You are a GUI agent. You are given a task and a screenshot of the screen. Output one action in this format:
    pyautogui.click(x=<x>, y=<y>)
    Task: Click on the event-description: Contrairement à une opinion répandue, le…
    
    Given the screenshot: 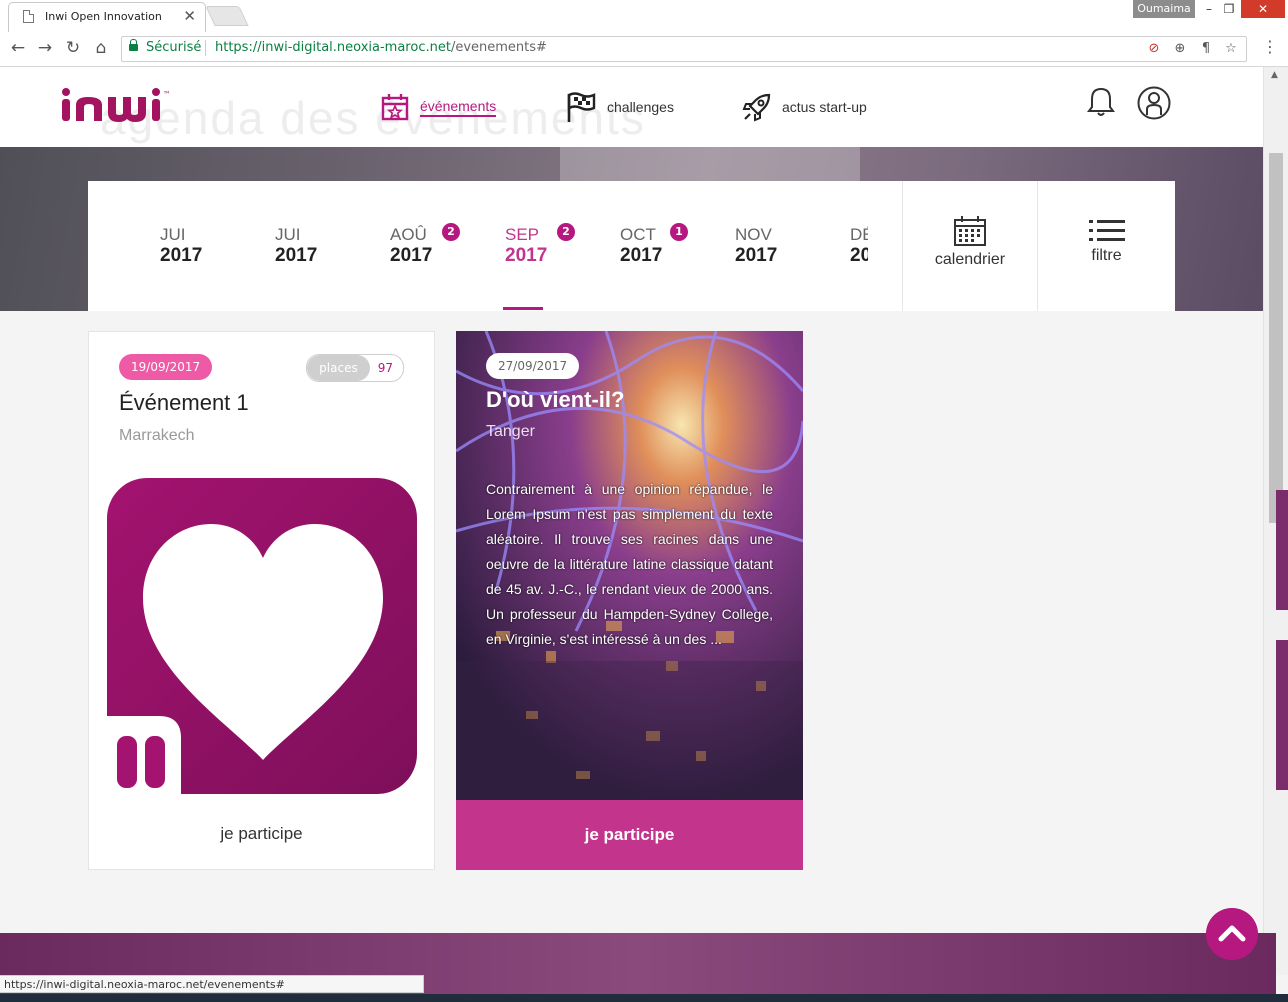 What is the action you would take?
    pyautogui.click(x=629, y=564)
    